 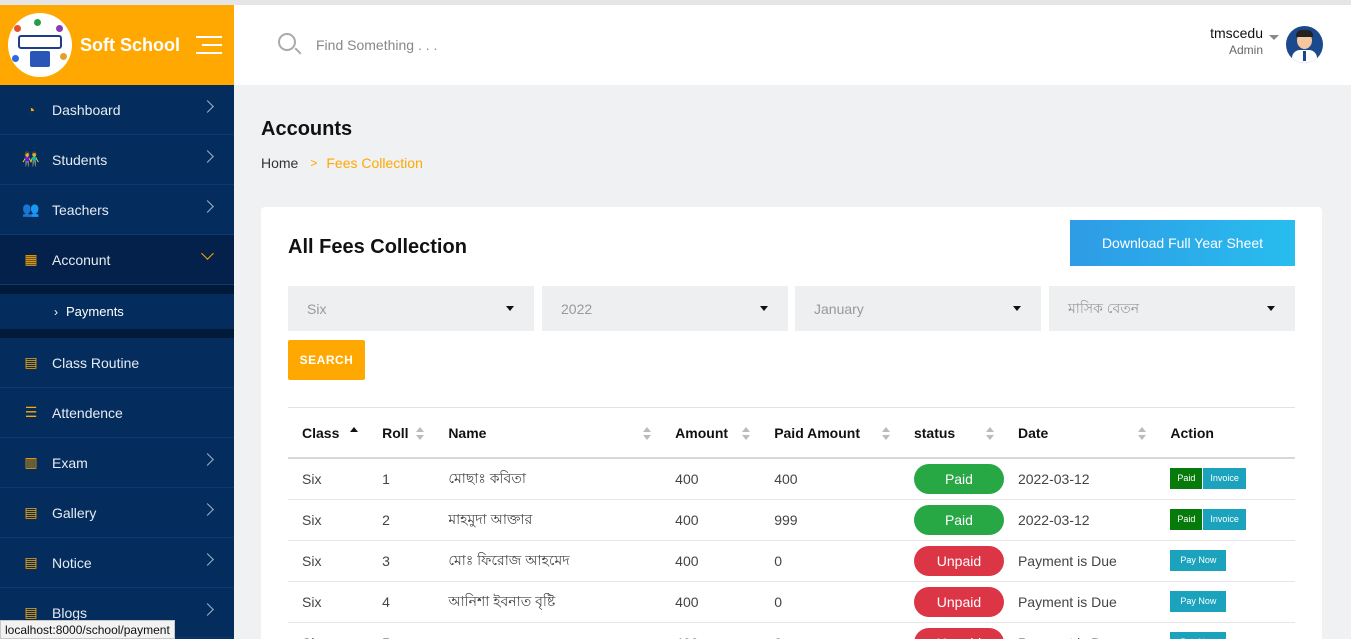 What do you see at coordinates (401, 520) in the screenshot?
I see `cell-roll: 2` at bounding box center [401, 520].